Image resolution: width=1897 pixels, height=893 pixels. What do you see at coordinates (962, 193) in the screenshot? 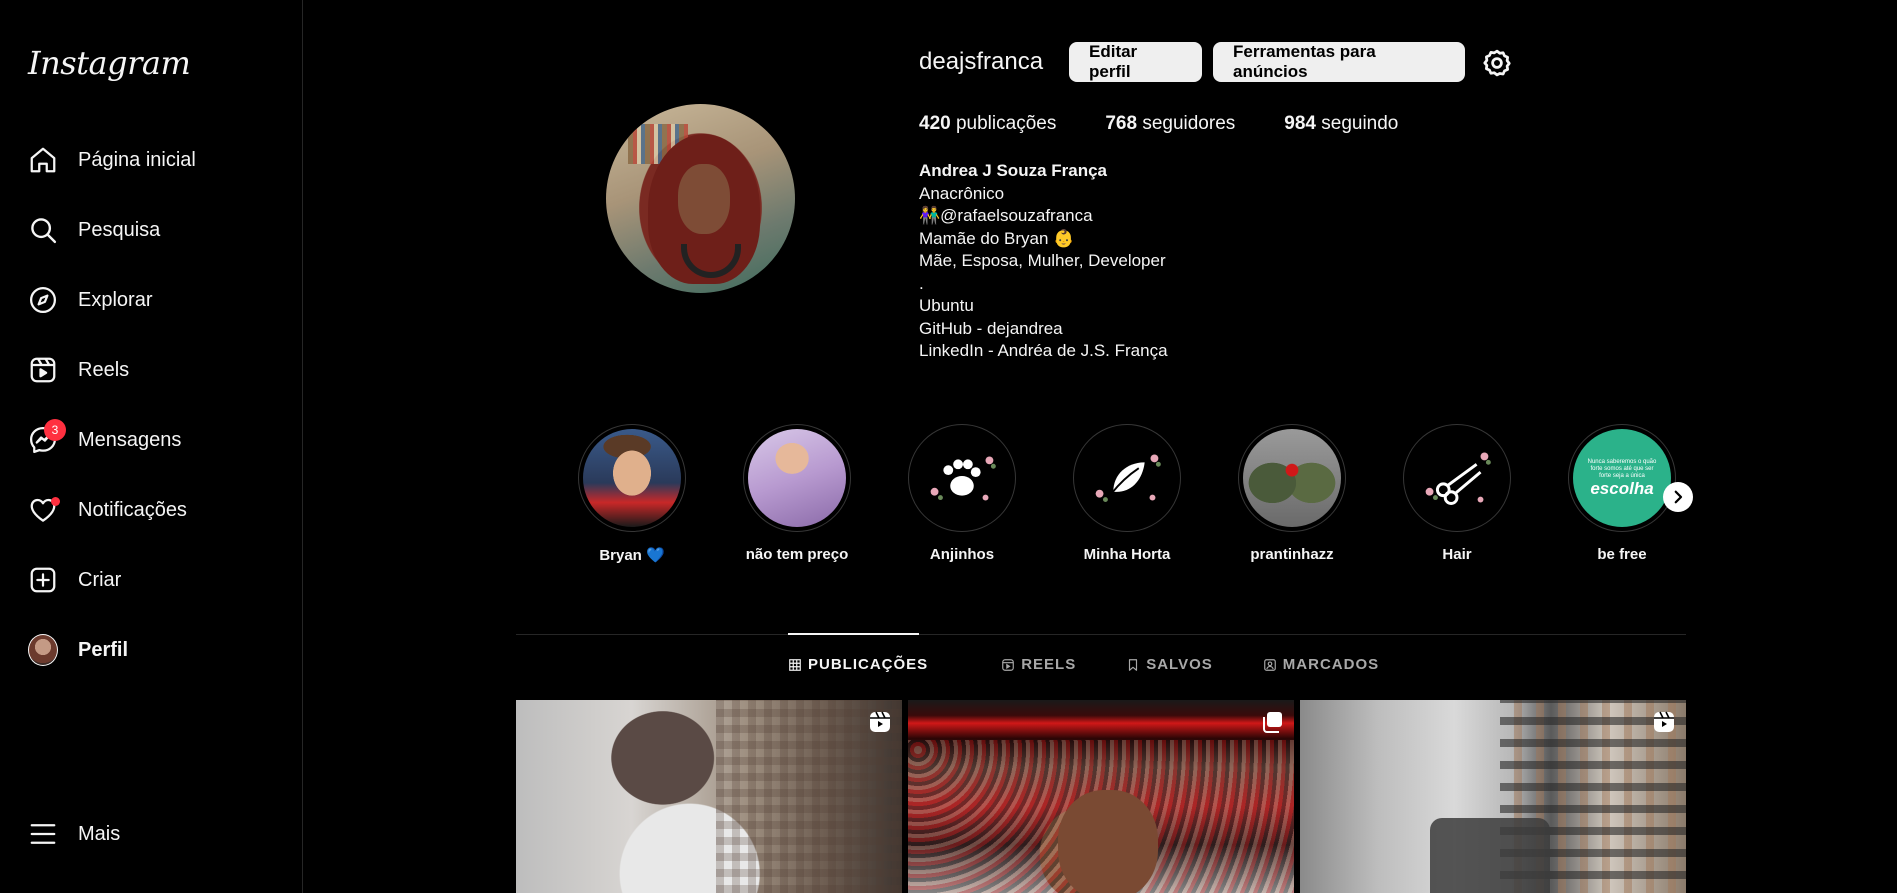
I see `bio-line: Anacrônico` at bounding box center [962, 193].